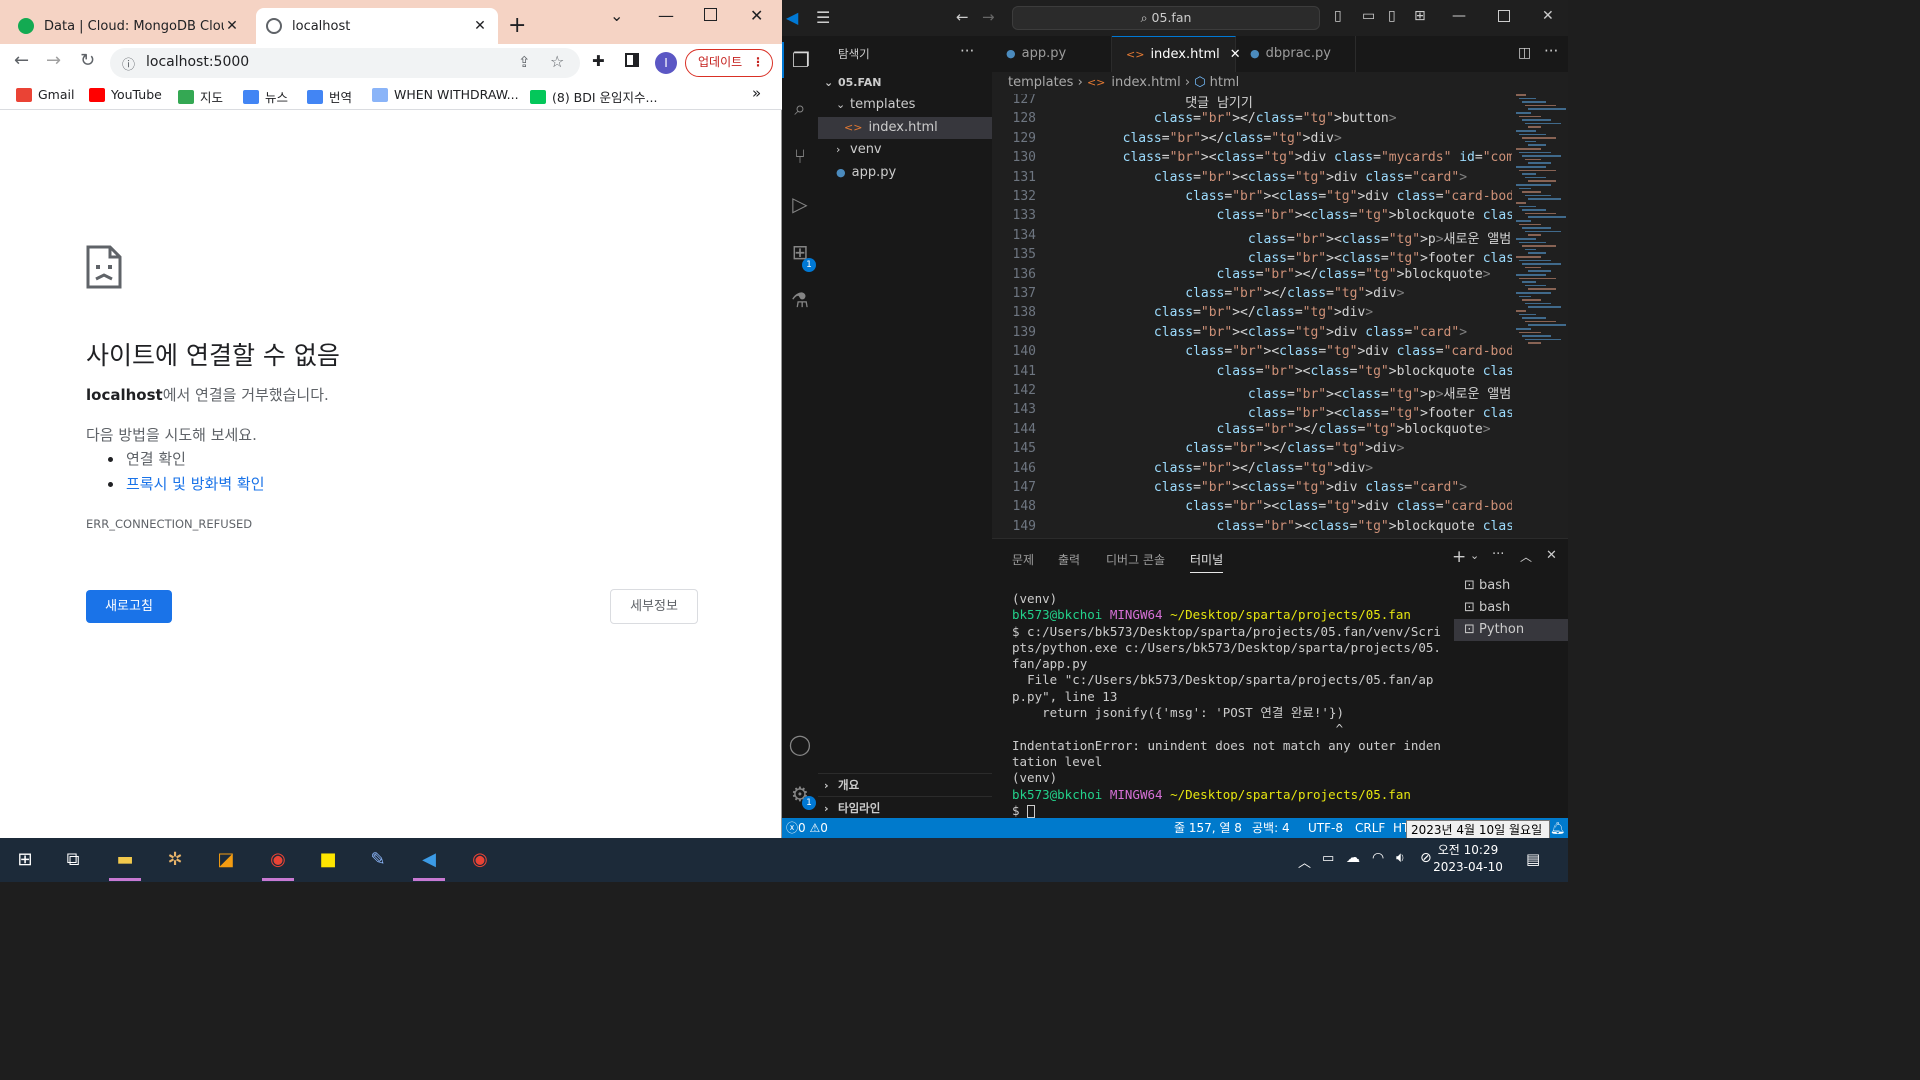  What do you see at coordinates (800, 300) in the screenshot?
I see `testing-flask-icon: ⚗` at bounding box center [800, 300].